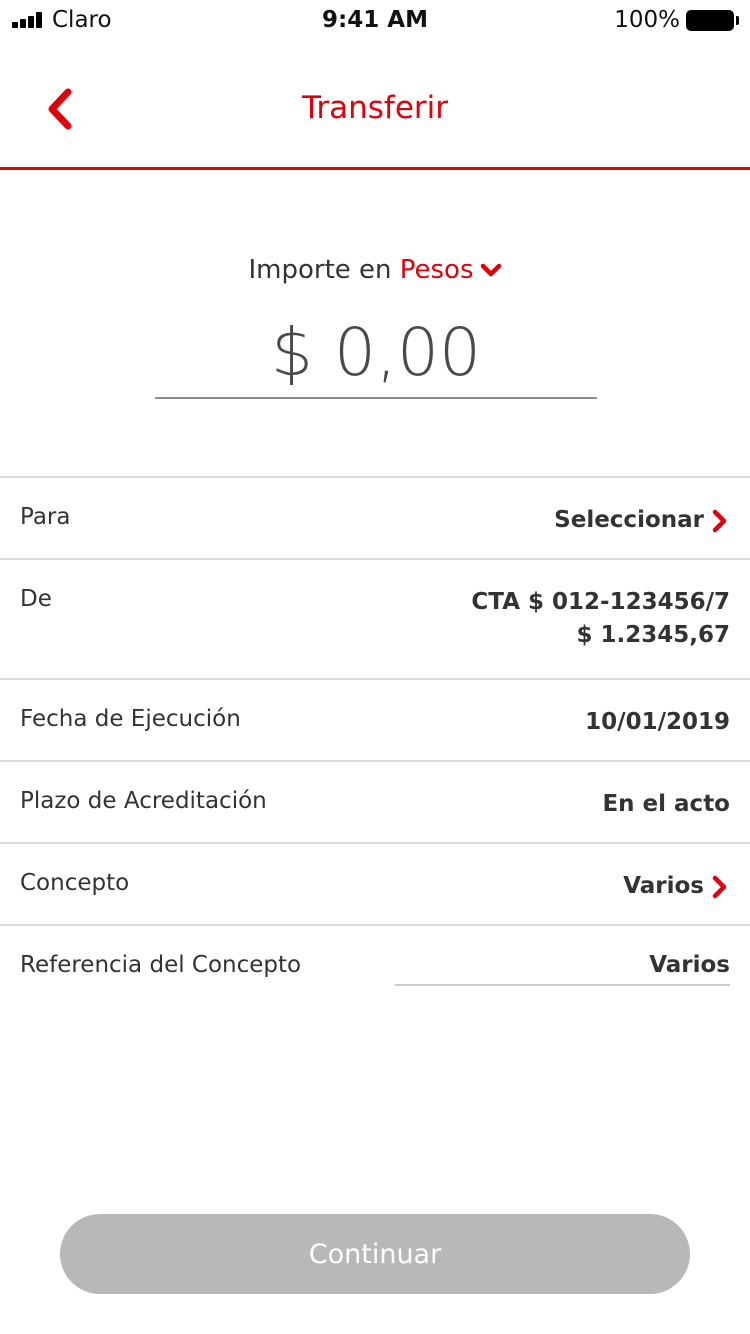 Image resolution: width=750 pixels, height=1334 pixels. Describe the element at coordinates (36, 599) in the screenshot. I see `de-label: De` at that location.